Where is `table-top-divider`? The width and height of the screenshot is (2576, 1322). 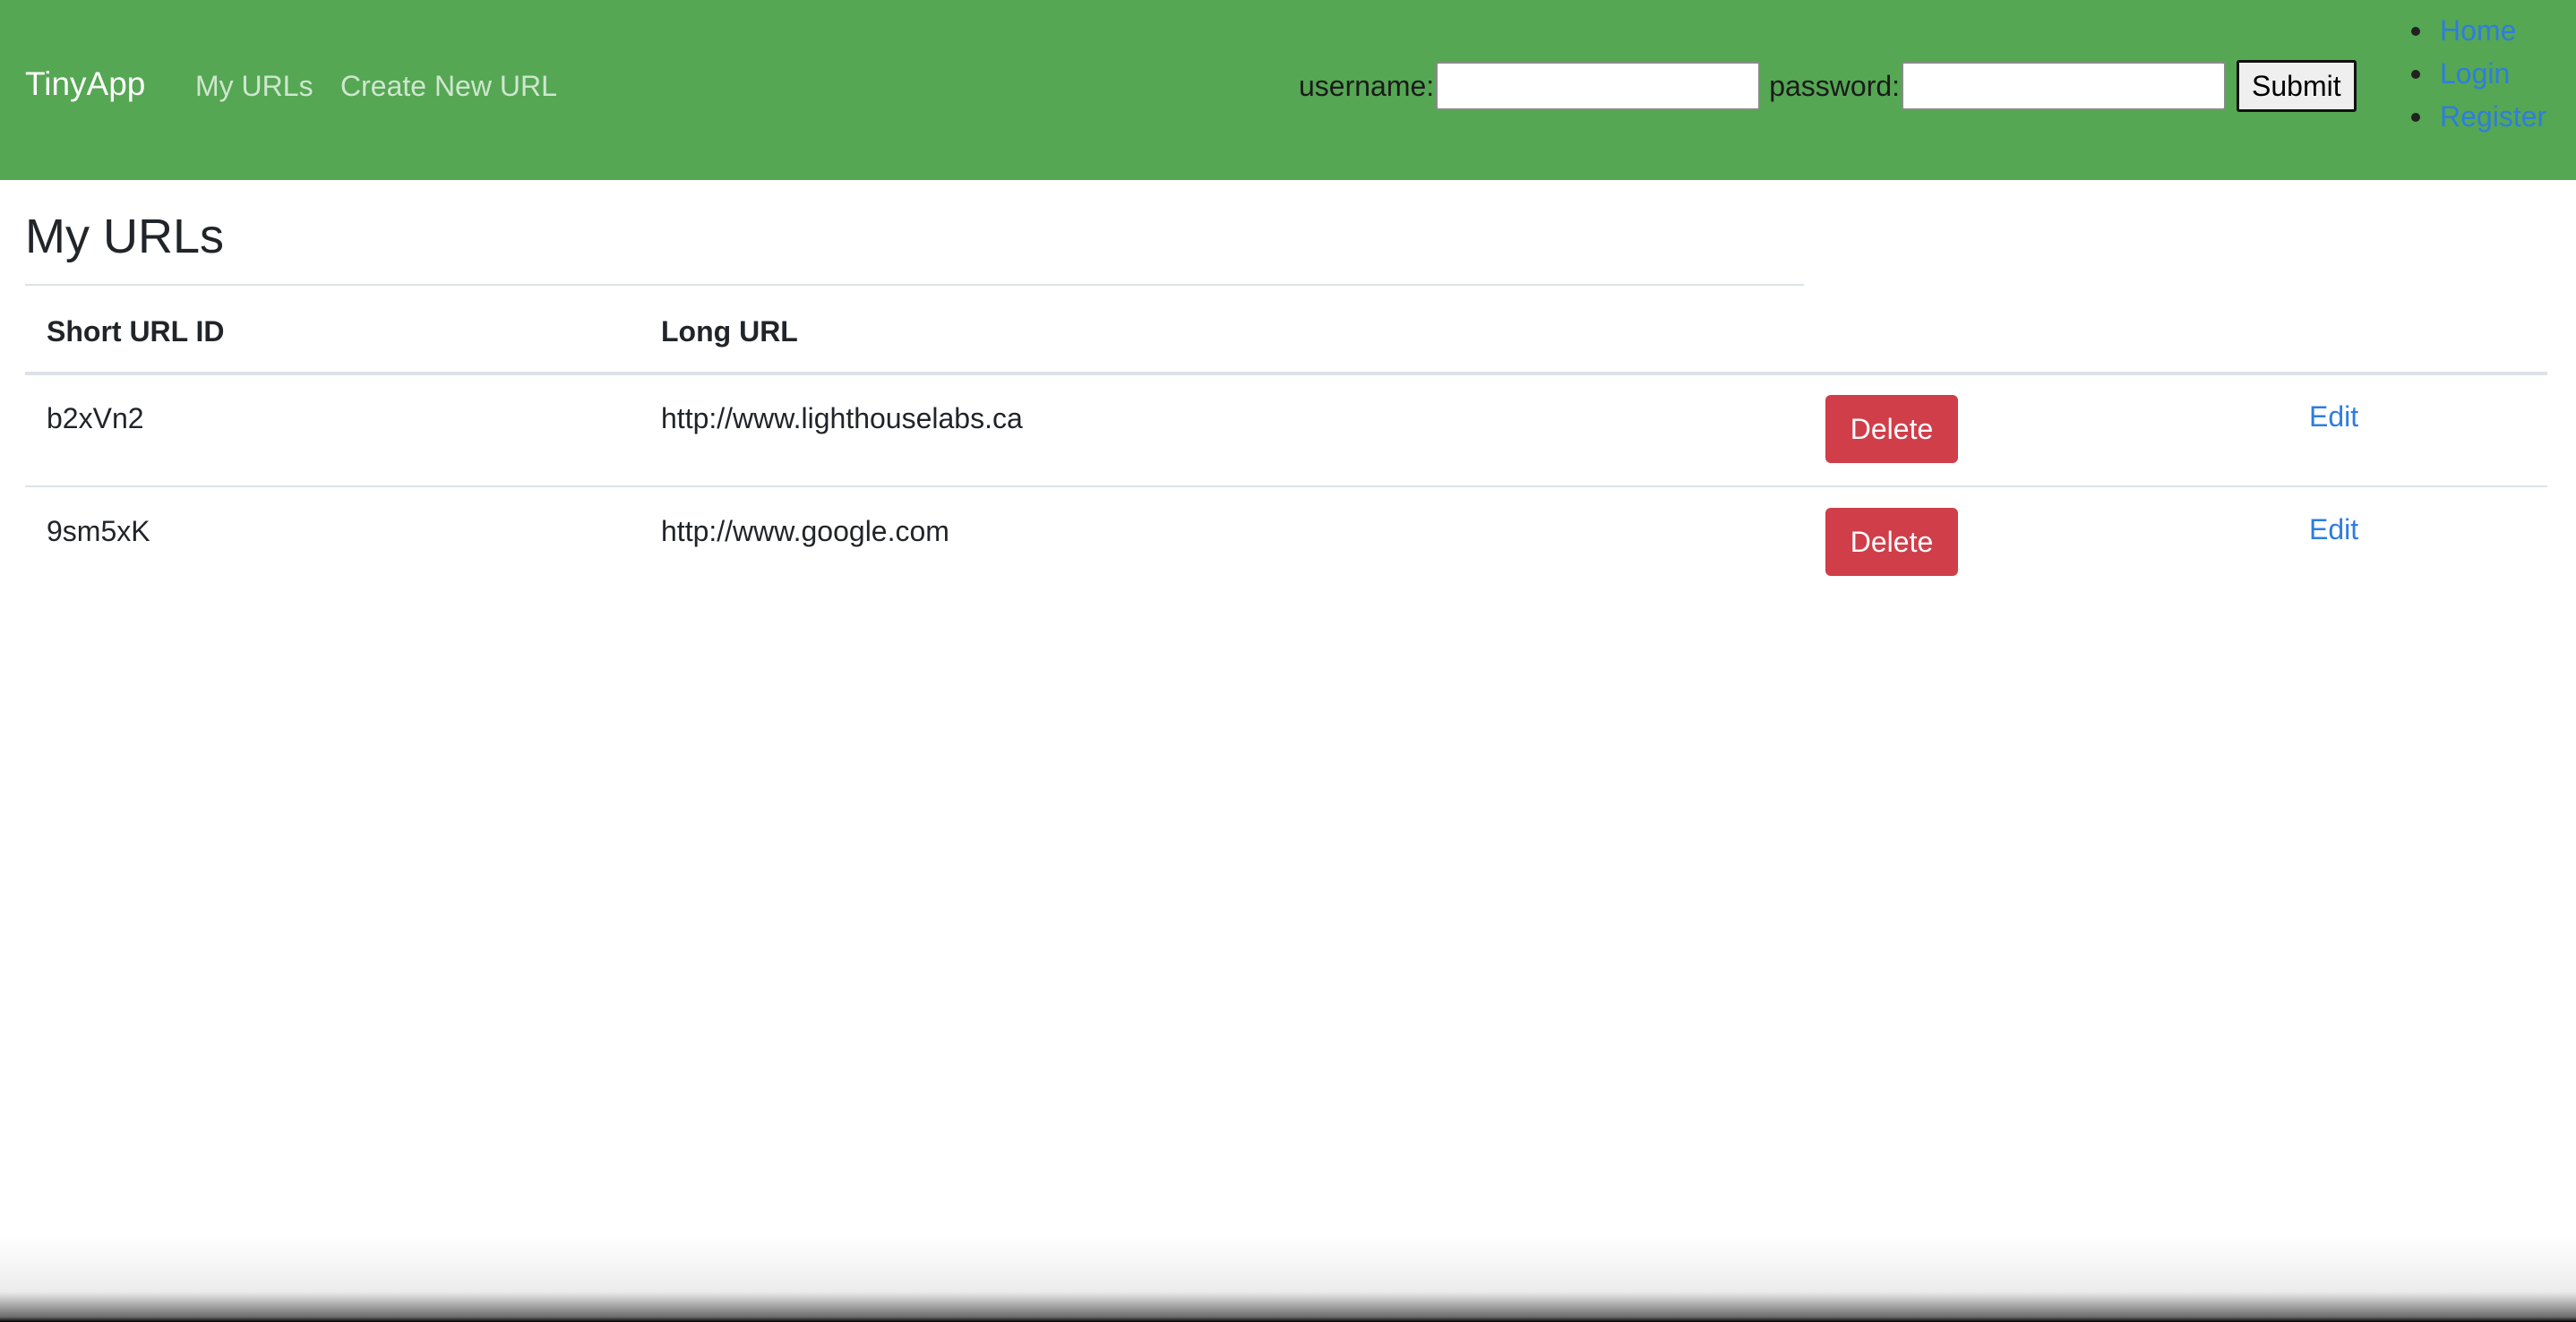 table-top-divider is located at coordinates (914, 285).